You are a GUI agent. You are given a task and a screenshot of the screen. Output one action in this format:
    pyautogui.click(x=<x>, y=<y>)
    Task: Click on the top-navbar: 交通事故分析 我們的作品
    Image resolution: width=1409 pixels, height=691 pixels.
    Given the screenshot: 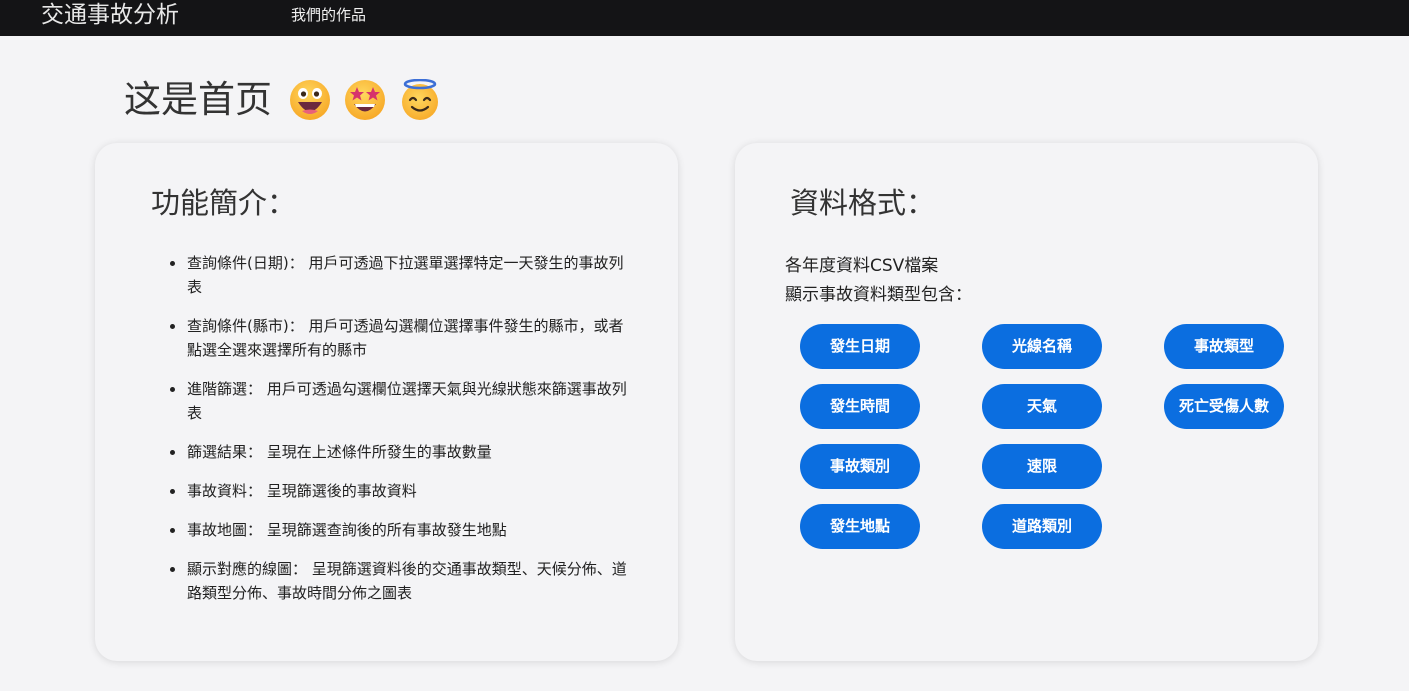 What is the action you would take?
    pyautogui.click(x=704, y=18)
    